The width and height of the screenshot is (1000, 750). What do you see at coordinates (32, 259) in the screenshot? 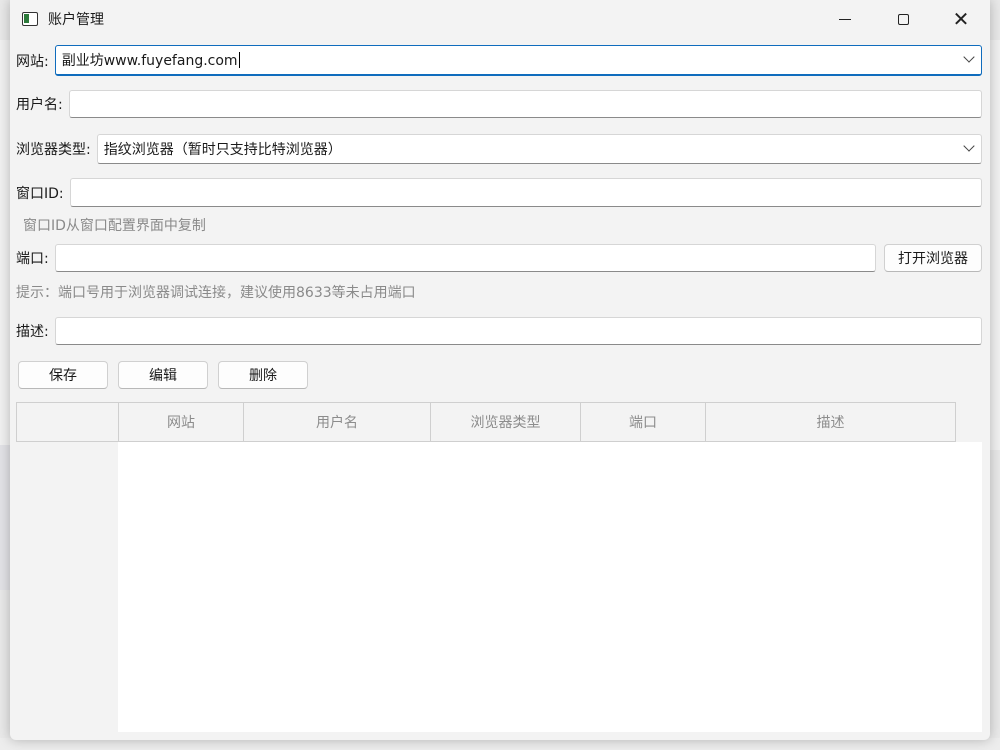
I see `port-label: 端口:` at bounding box center [32, 259].